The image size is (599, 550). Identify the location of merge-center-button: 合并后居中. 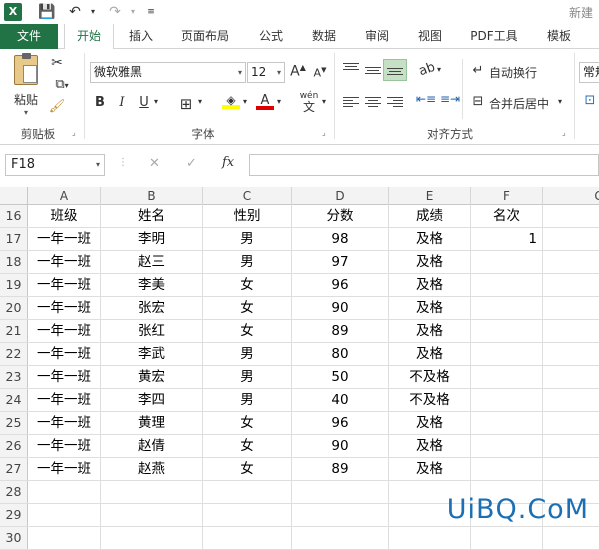
(519, 103).